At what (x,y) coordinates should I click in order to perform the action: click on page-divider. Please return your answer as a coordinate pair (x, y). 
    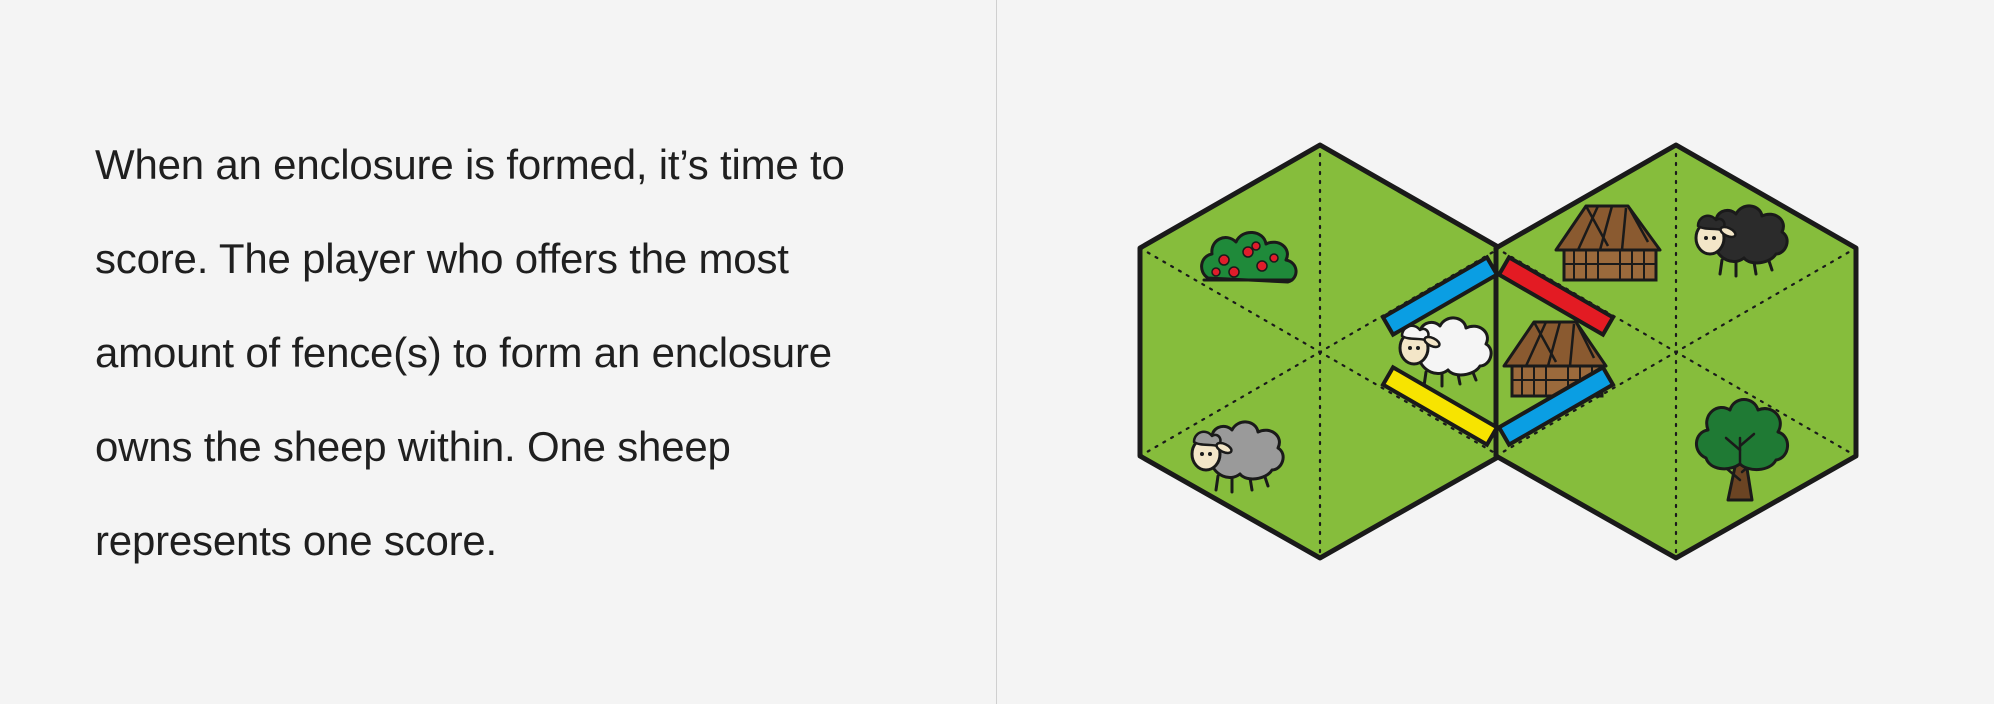
    Looking at the image, I should click on (996, 352).